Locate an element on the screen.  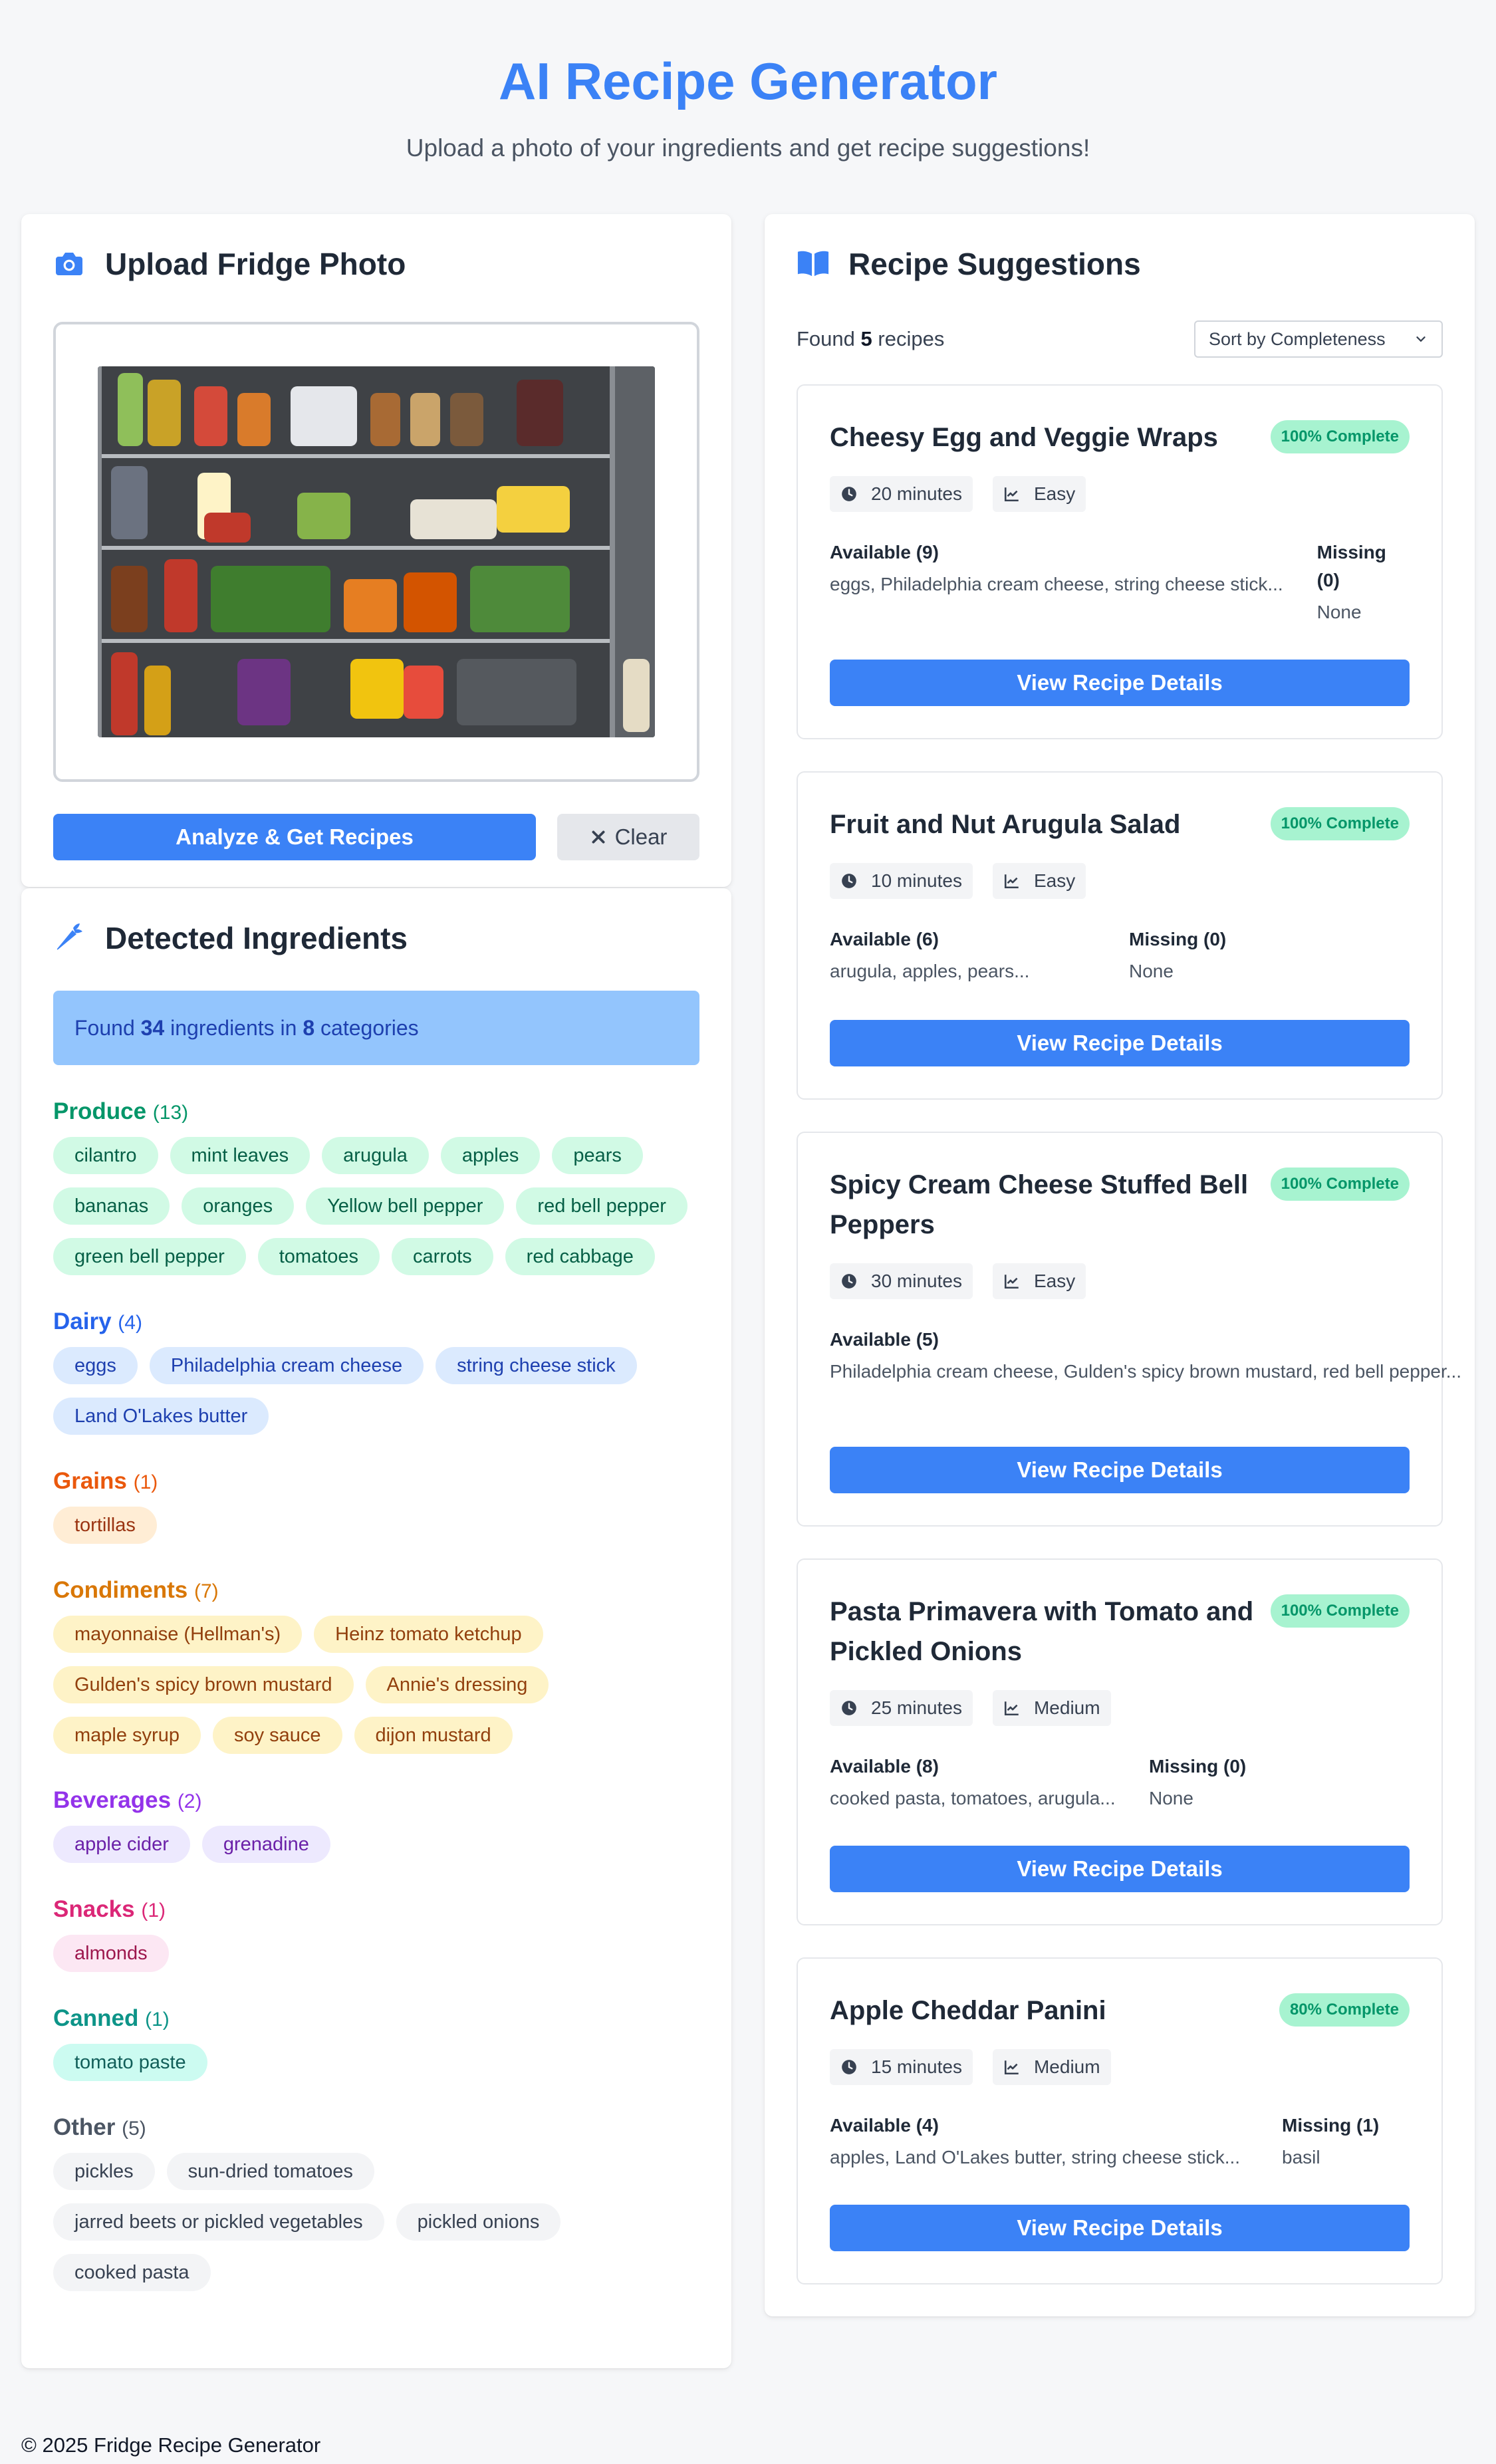
recipe-header: Apple Cheddar Panini 80% Complete is located at coordinates (1120, 2011).